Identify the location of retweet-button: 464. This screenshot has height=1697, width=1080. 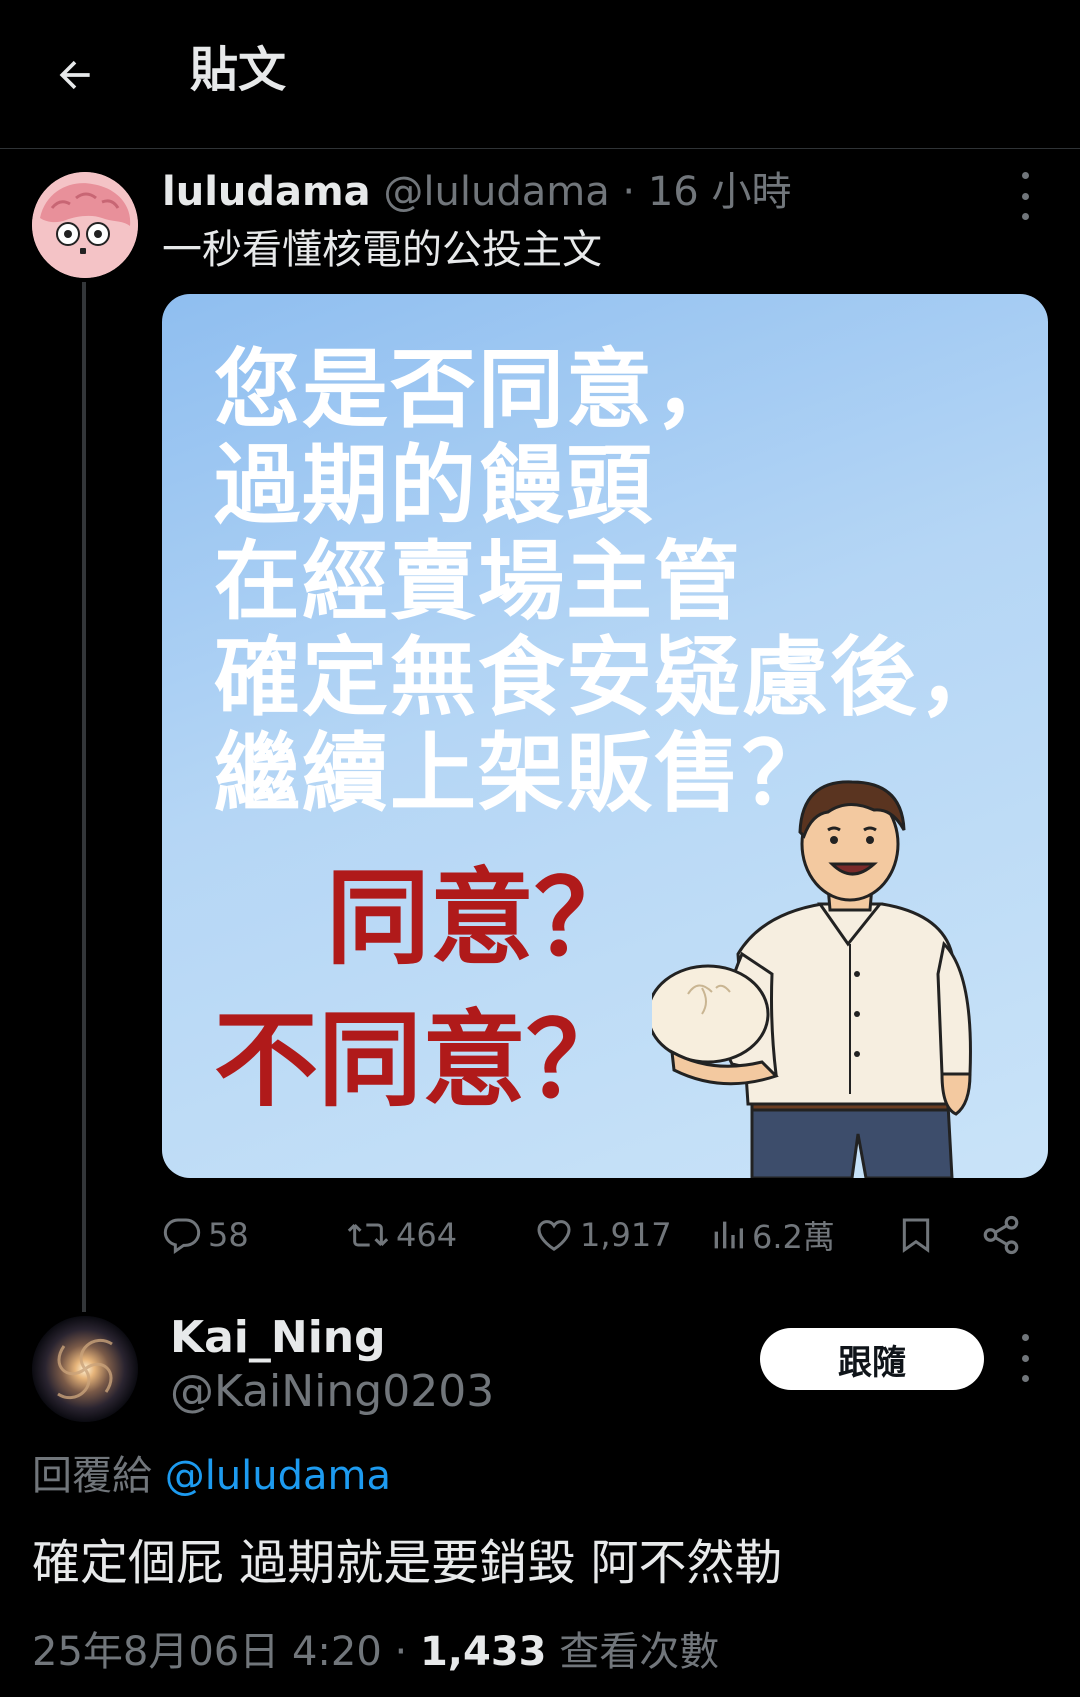
(401, 1235).